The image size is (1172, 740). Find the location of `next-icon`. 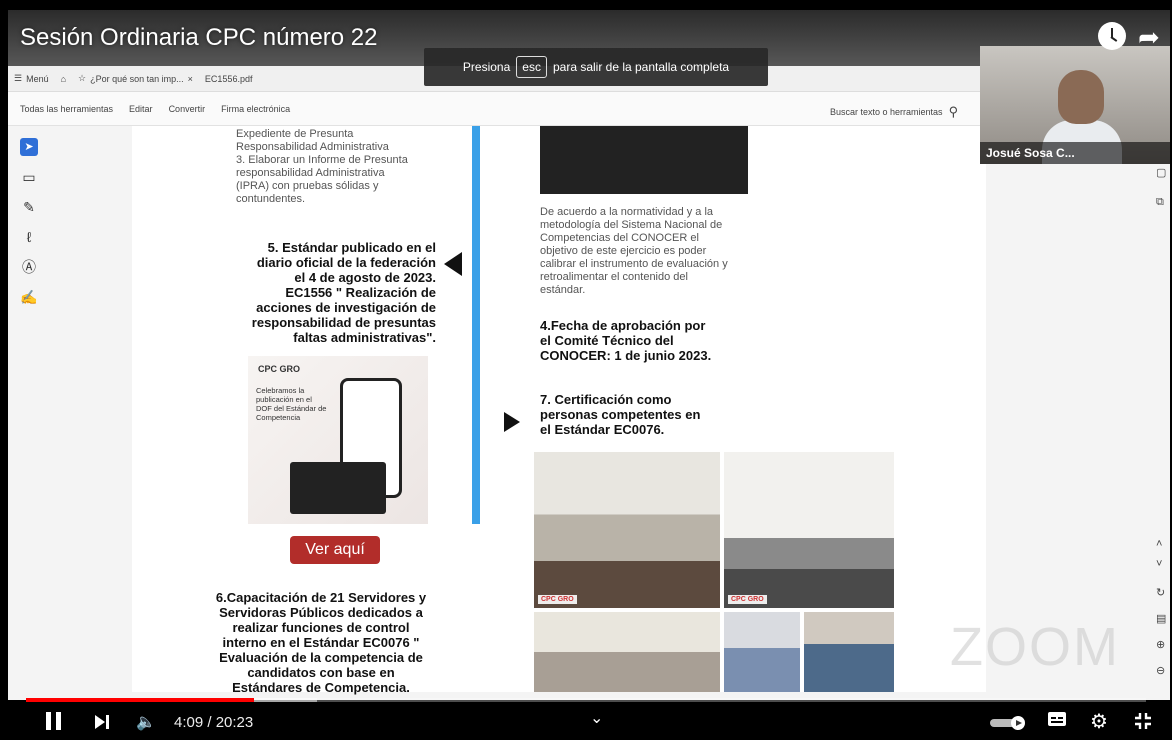

next-icon is located at coordinates (102, 722).